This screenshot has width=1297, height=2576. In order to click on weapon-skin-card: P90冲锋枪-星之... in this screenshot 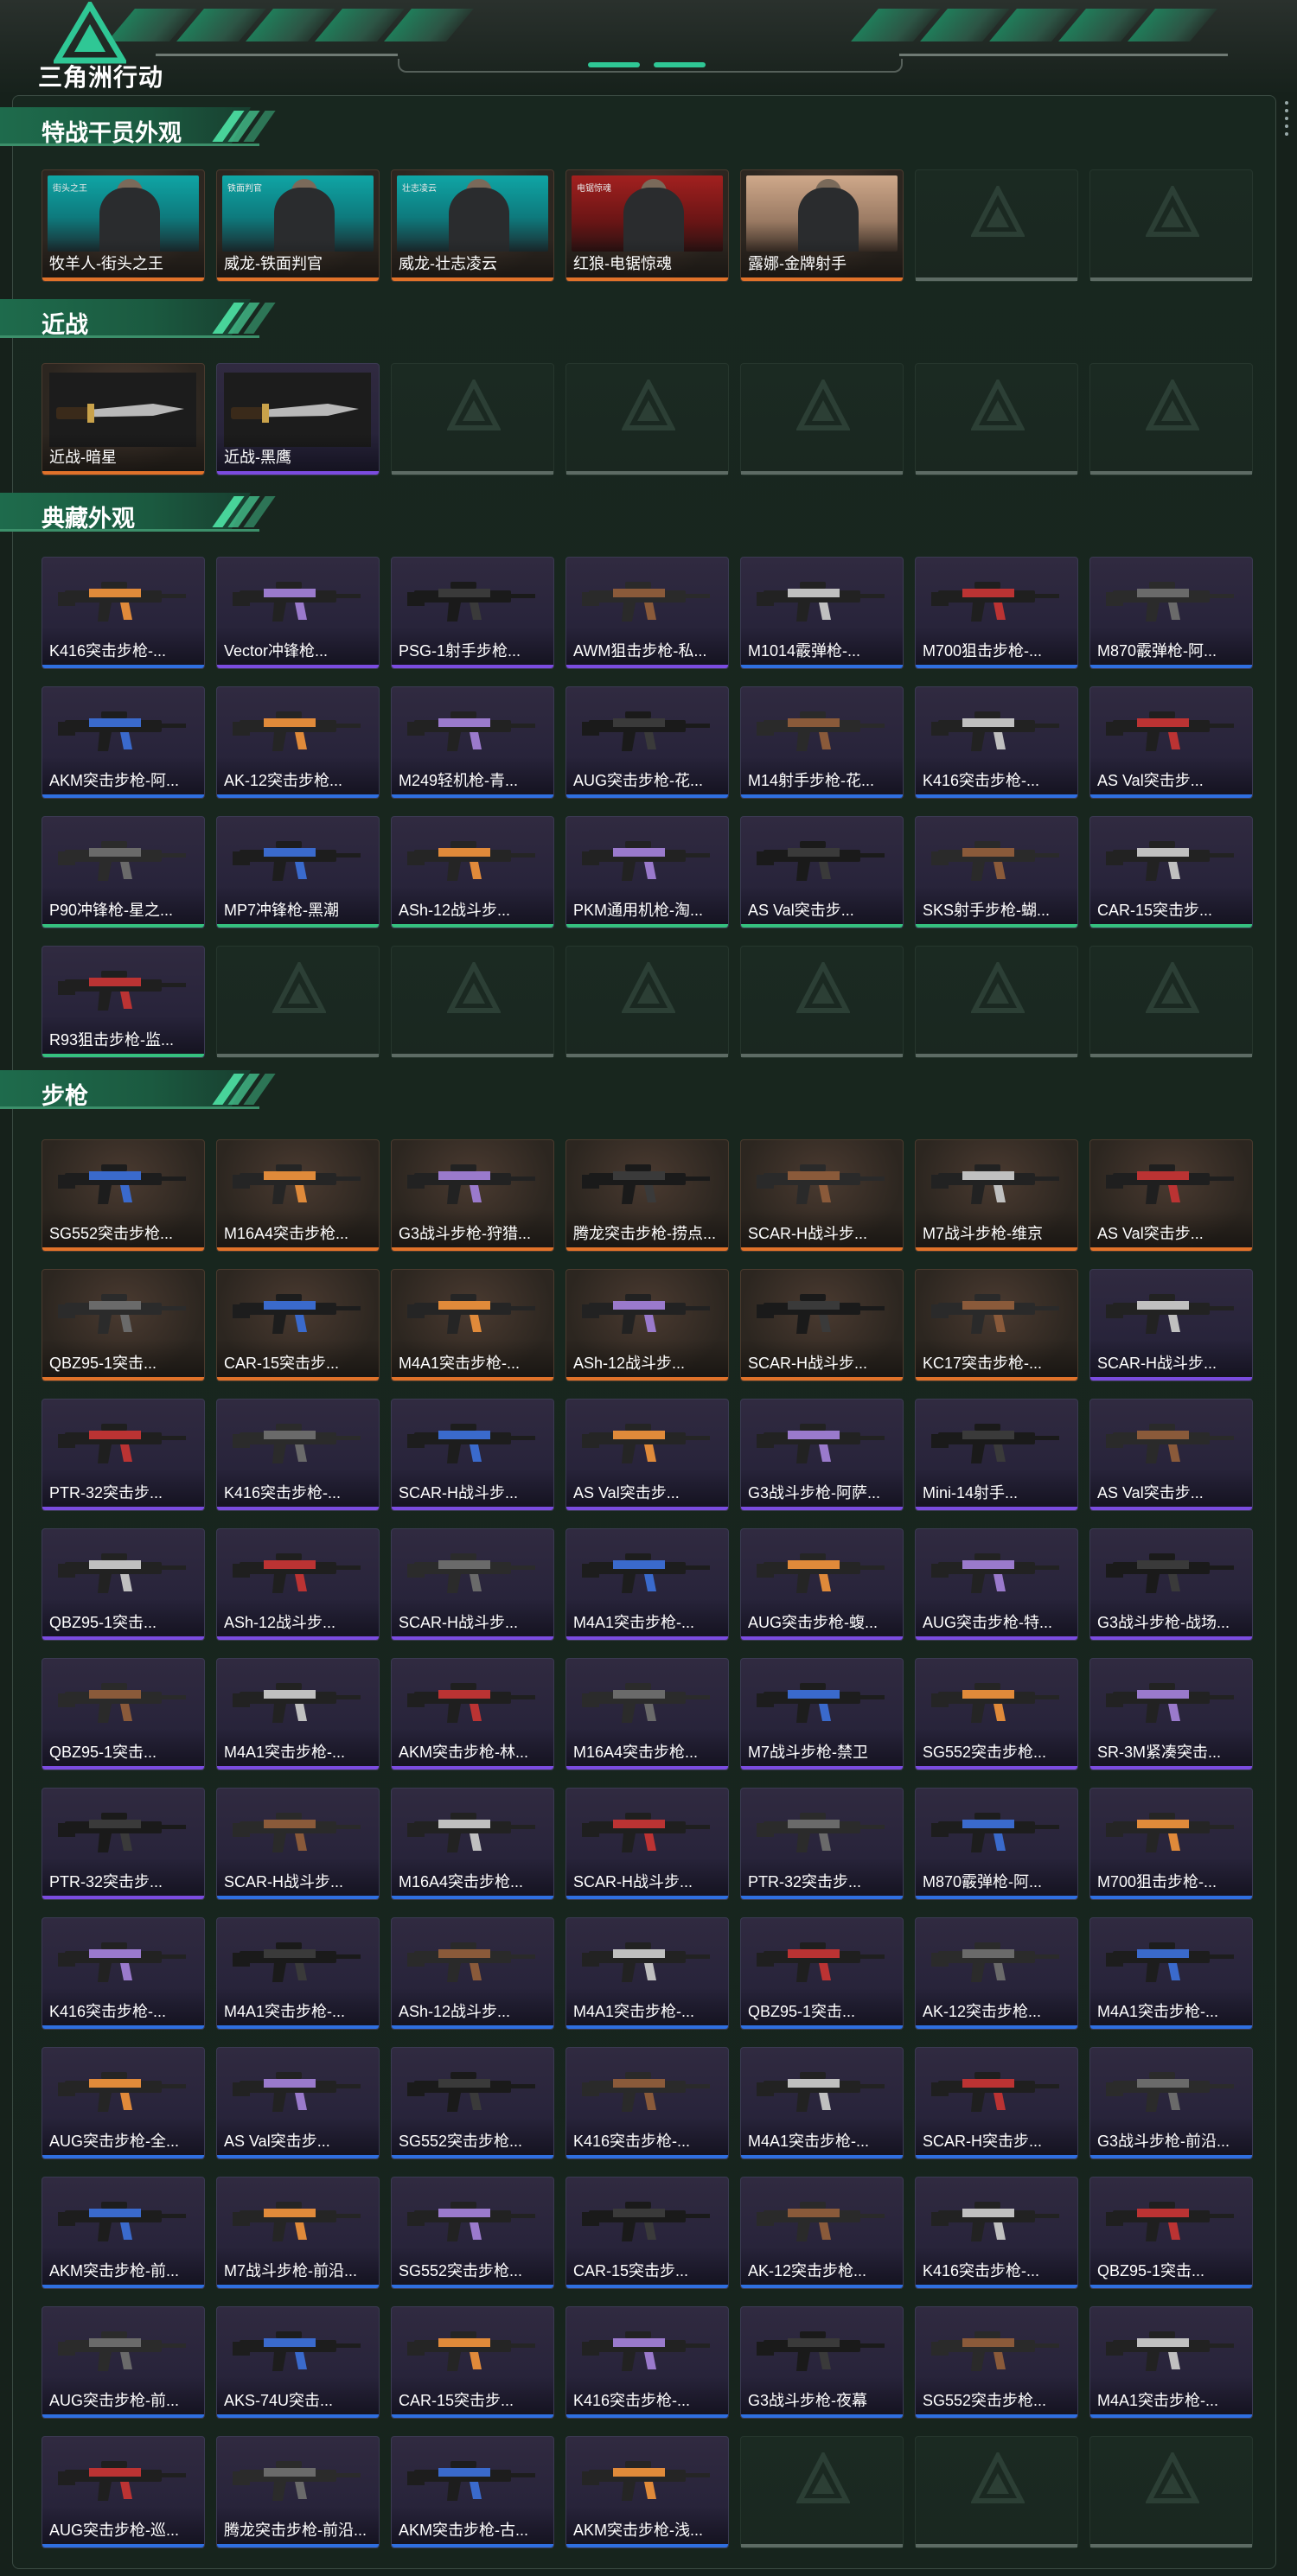, I will do `click(124, 872)`.